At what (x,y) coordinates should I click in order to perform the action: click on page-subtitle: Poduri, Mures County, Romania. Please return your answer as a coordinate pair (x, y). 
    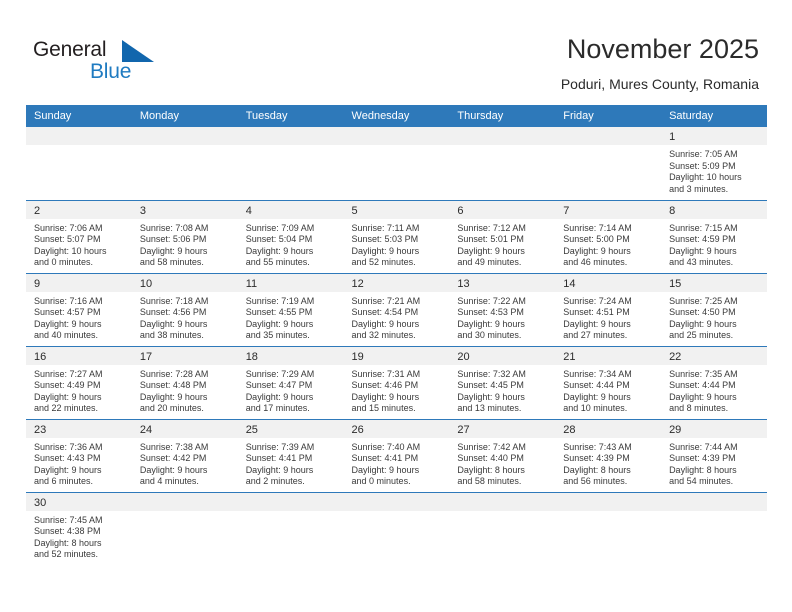
    Looking at the image, I should click on (659, 84).